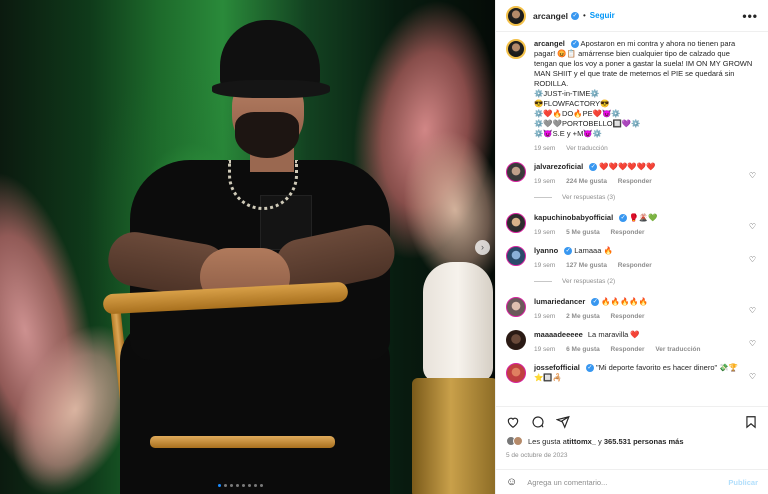 This screenshot has height=494, width=768. I want to click on comment-translate-link: Ver traducción, so click(677, 349).